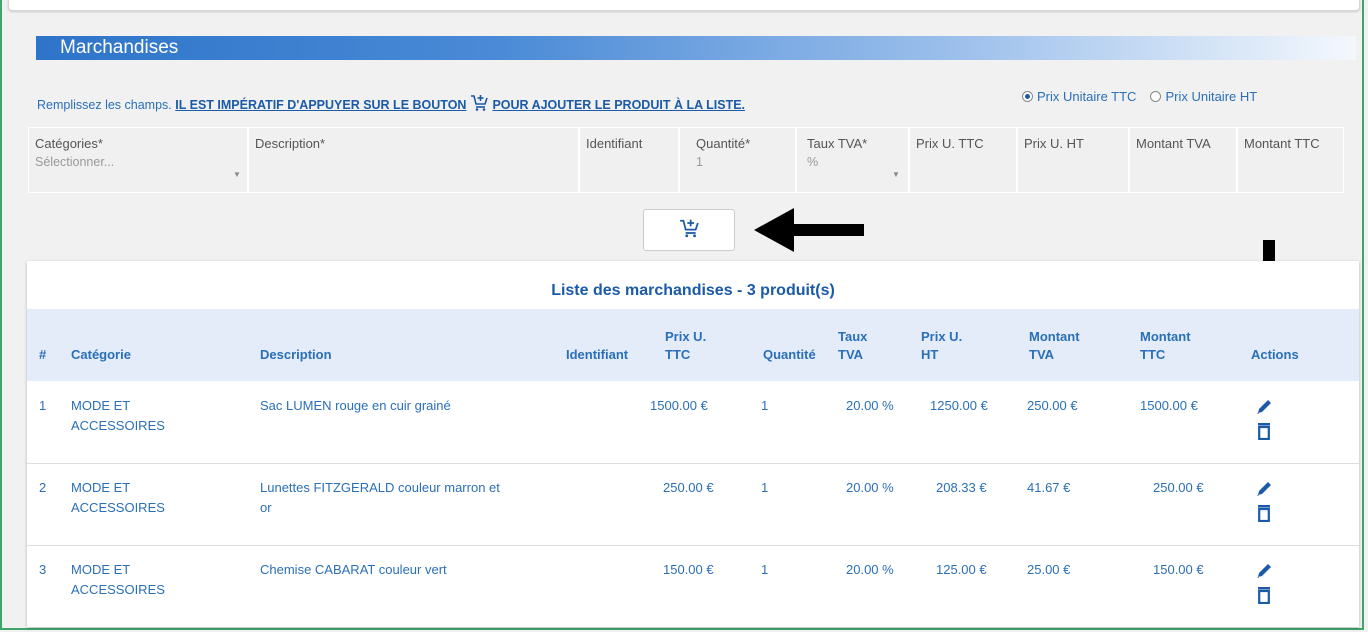 This screenshot has width=1368, height=632. Describe the element at coordinates (1275, 354) in the screenshot. I see `col-header-actions: Actions` at that location.